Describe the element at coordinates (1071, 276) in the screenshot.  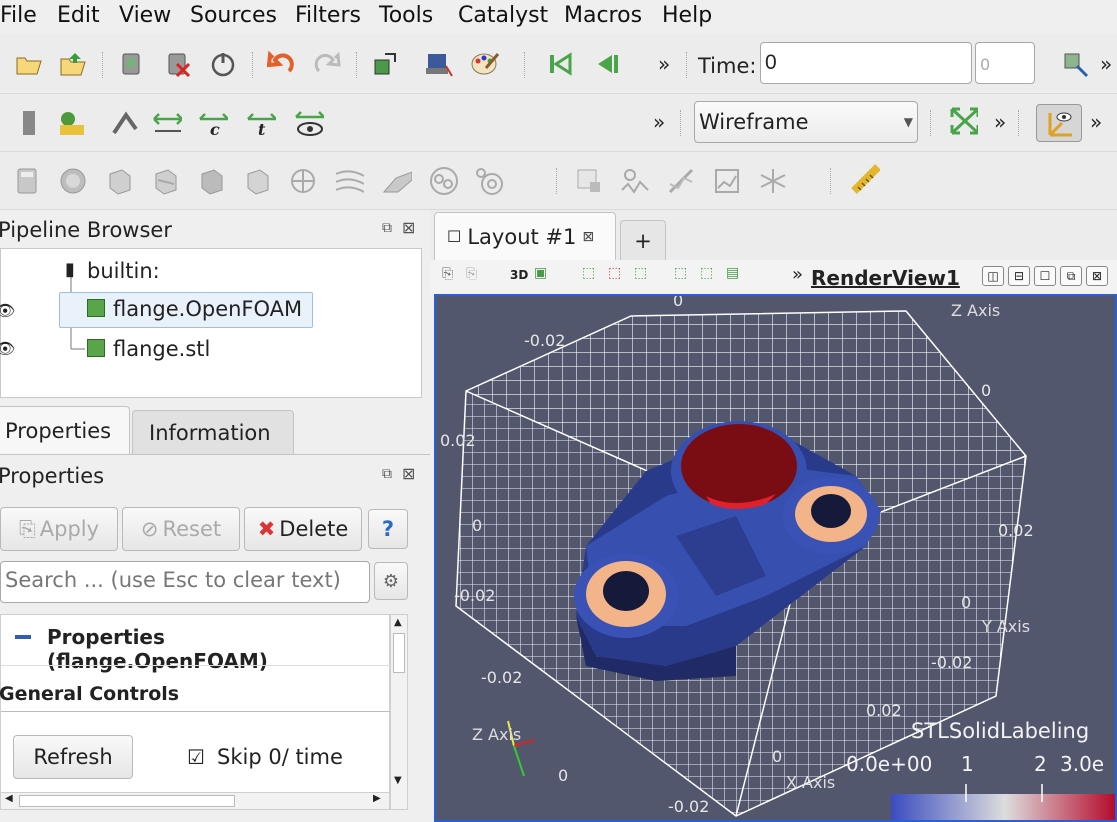
I see `float-view-button: ⧉` at that location.